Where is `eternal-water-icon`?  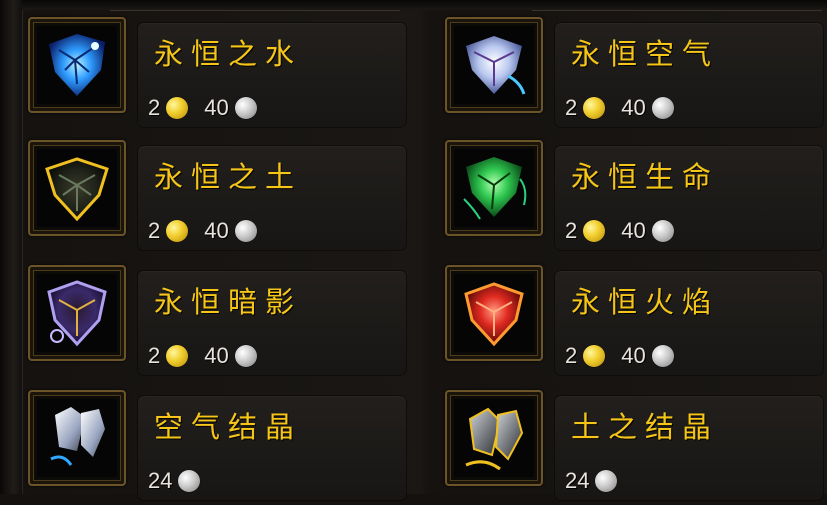
eternal-water-icon is located at coordinates (77, 65).